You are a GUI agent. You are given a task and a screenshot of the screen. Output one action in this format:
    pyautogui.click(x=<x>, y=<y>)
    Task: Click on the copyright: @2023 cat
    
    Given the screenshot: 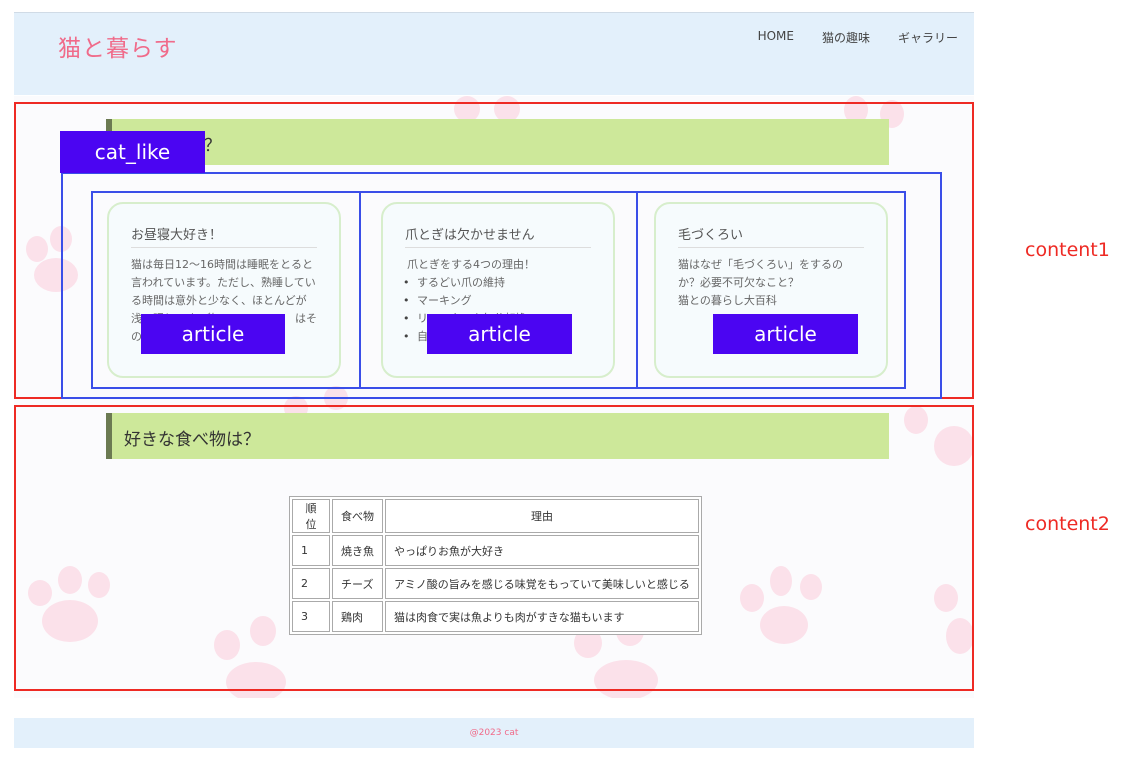 What is the action you would take?
    pyautogui.click(x=494, y=733)
    